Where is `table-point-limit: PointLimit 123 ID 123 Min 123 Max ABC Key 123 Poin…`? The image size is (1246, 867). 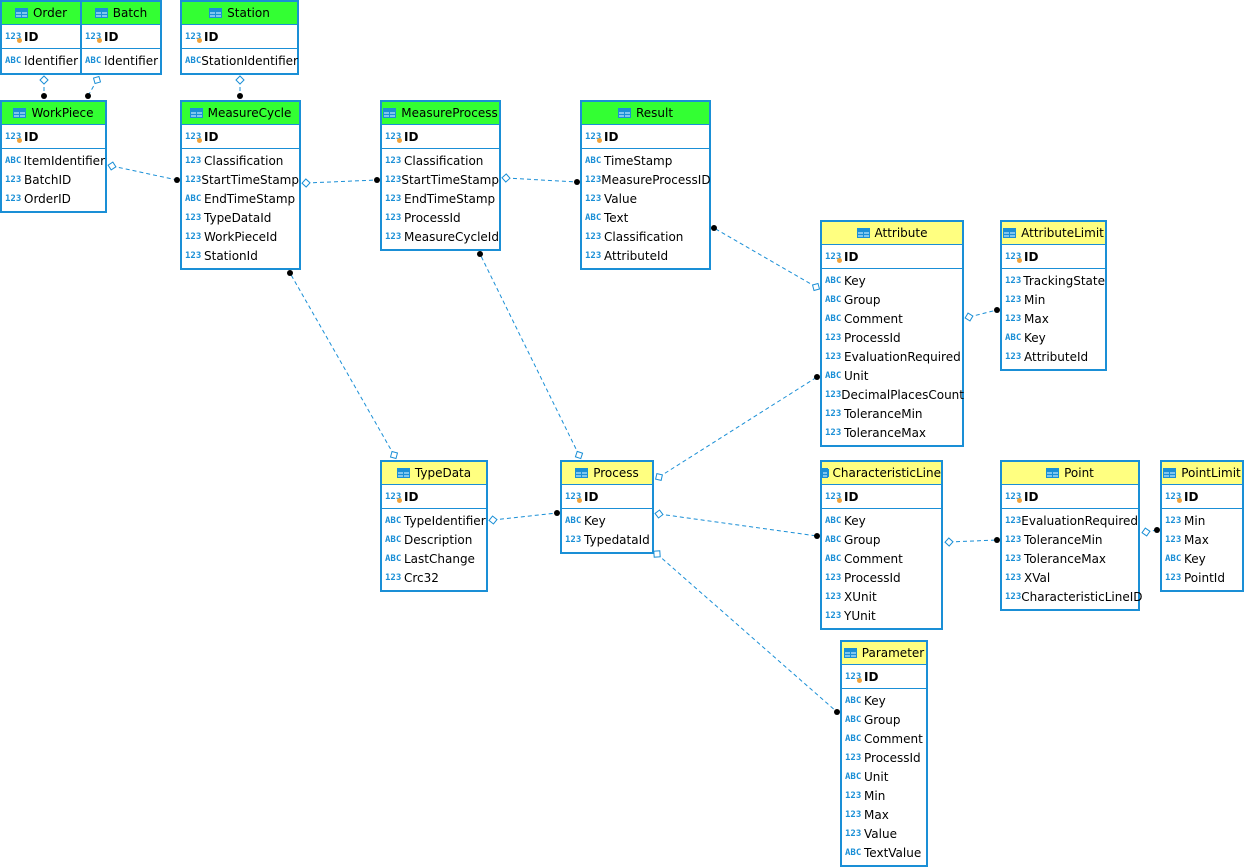
table-point-limit: PointLimit 123 ID 123 Min 123 Max ABC Key 123 Poin… is located at coordinates (1202, 526).